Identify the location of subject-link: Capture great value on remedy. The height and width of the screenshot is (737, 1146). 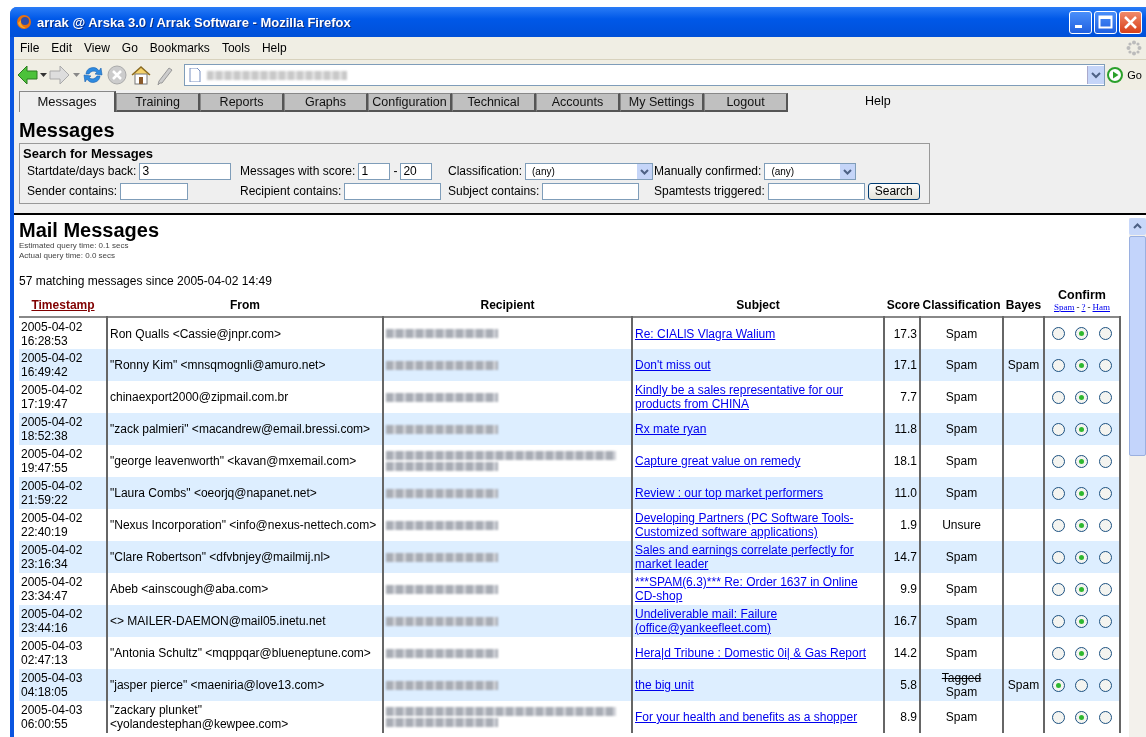
(718, 461).